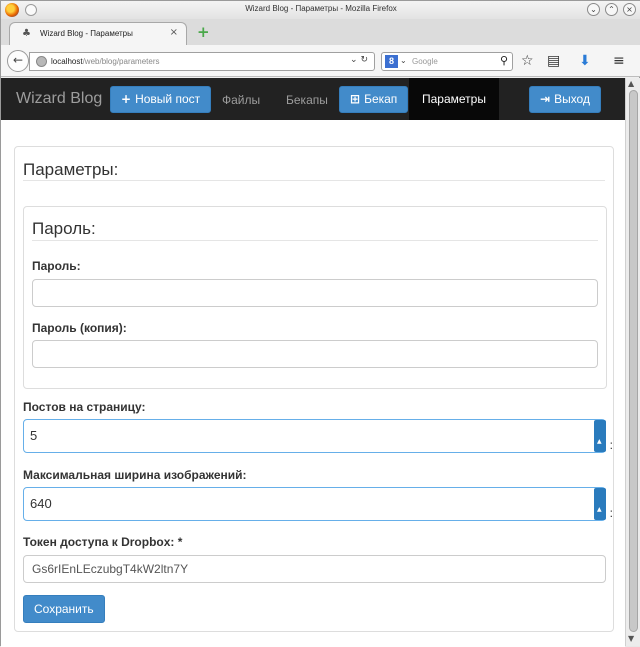  Describe the element at coordinates (318, 507) in the screenshot. I see `max-image-width-input: 640 ▲ ▼ :` at that location.